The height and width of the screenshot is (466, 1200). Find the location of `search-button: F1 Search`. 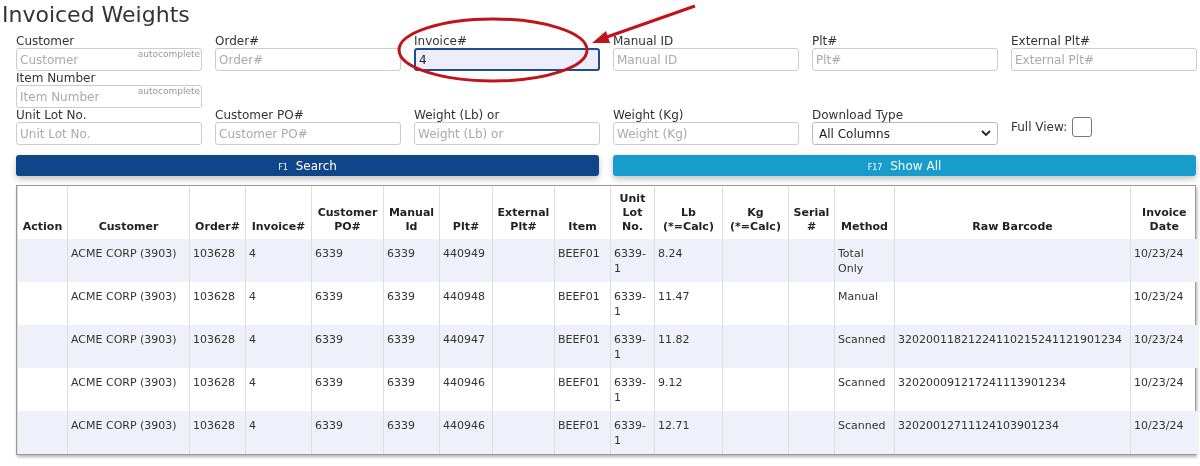

search-button: F1 Search is located at coordinates (307, 165).